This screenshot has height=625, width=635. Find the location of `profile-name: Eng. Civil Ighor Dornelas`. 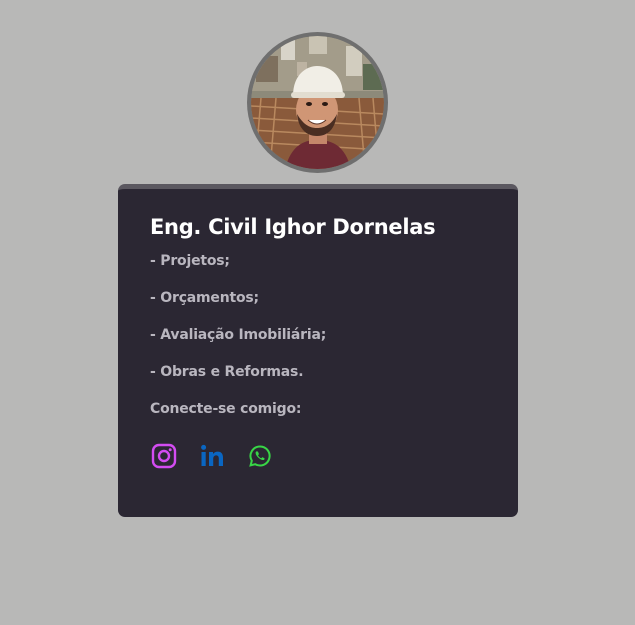

profile-name: Eng. Civil Ighor Dornelas is located at coordinates (293, 227).